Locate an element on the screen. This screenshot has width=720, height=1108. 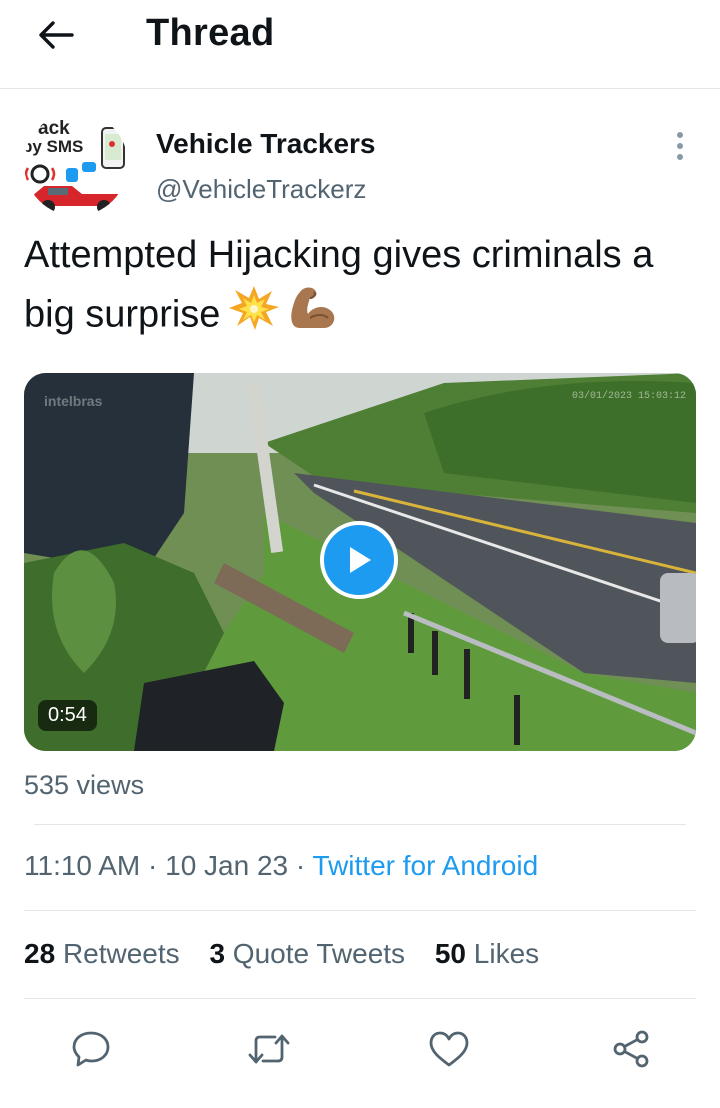
engagement-stats: 28 Retweets 3 Quote Tweets 50 Likes is located at coordinates (292, 954).